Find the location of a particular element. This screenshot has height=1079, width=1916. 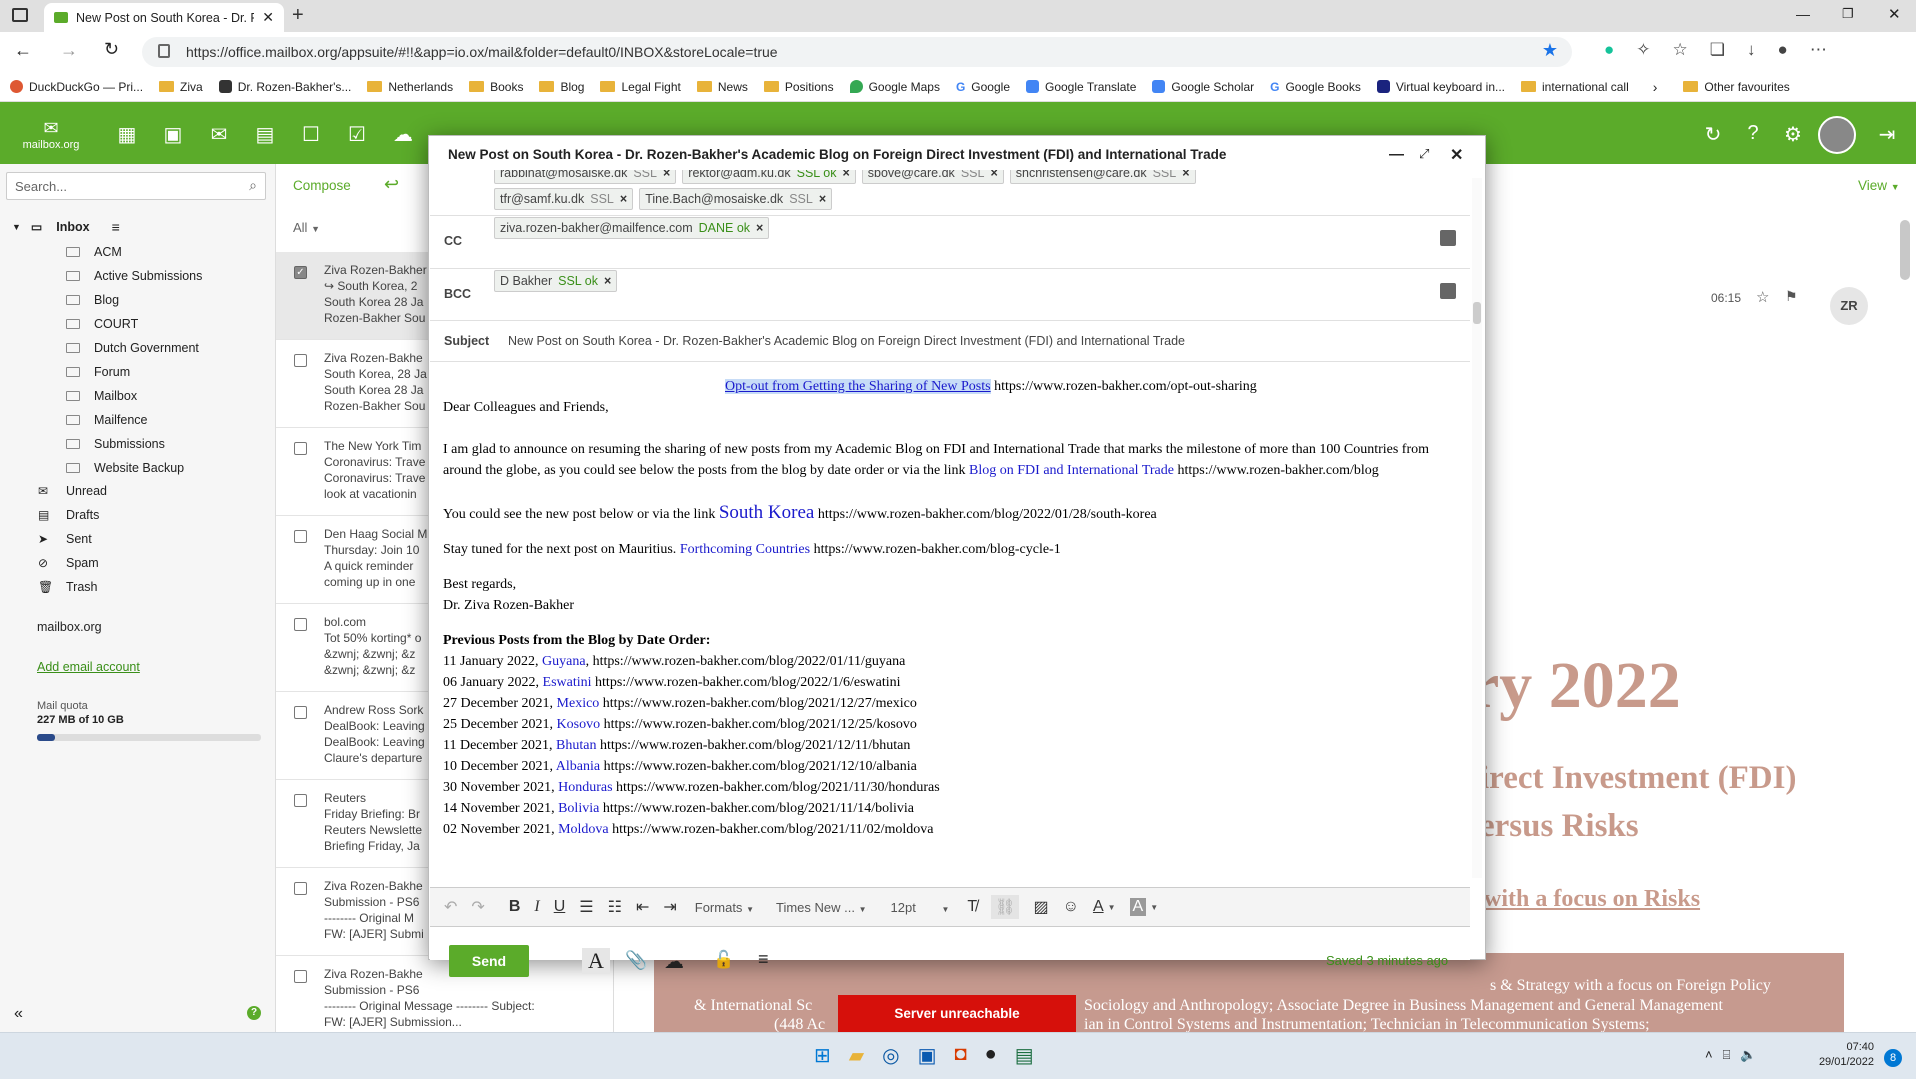

inbox-folder: ▼ ▭ Inbox ≡ is located at coordinates (138, 227).